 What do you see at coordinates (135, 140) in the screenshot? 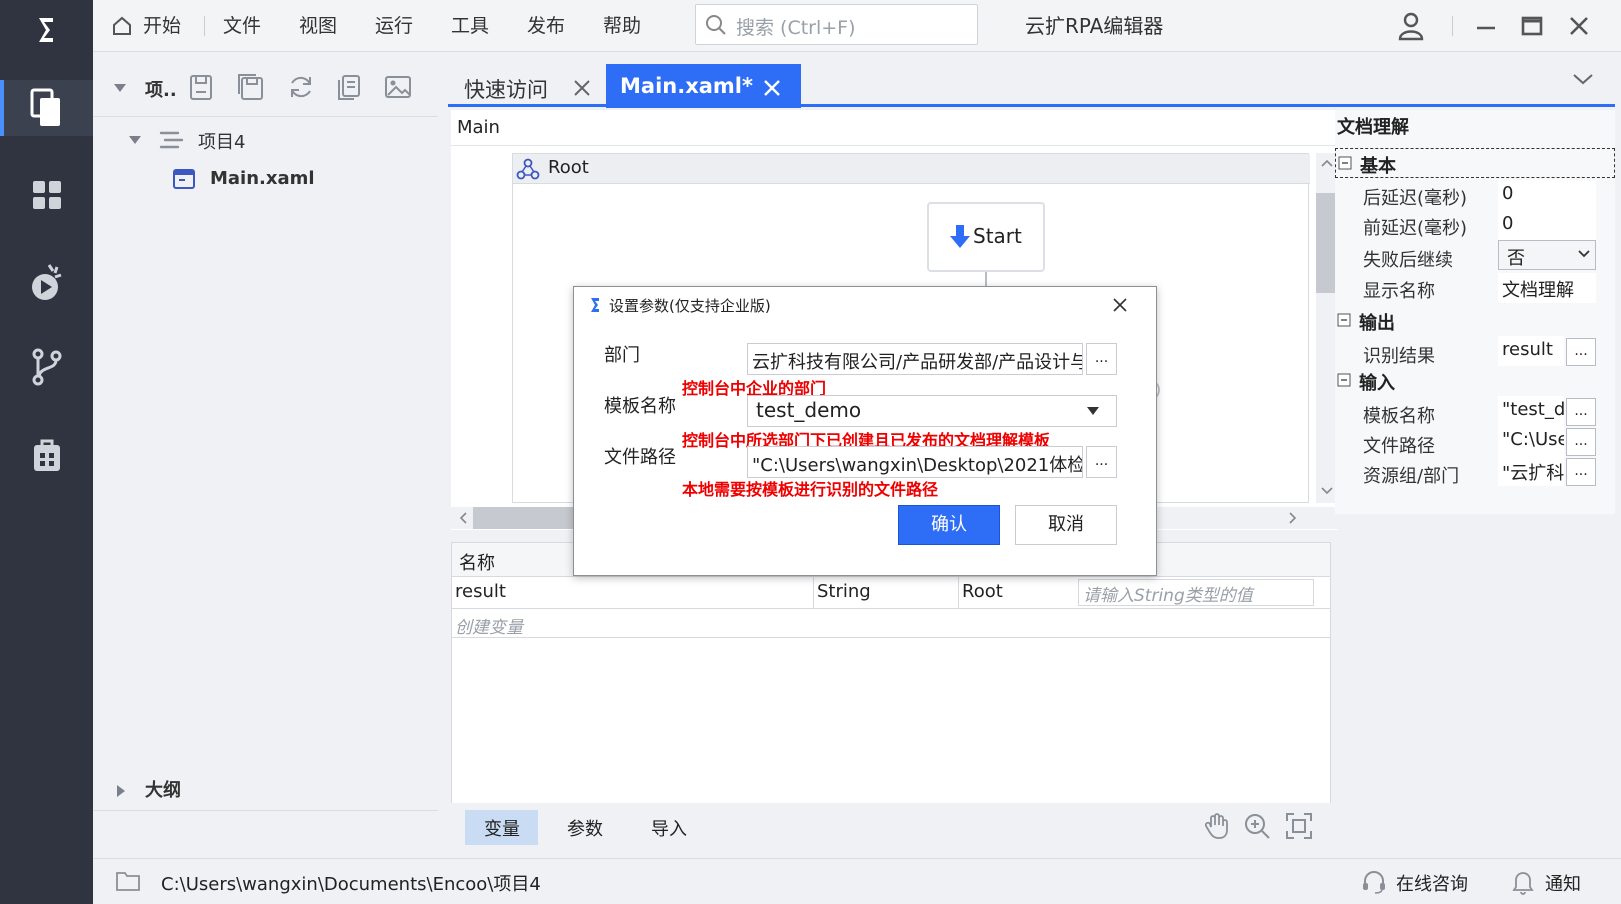
I see `project-collapse-icon` at bounding box center [135, 140].